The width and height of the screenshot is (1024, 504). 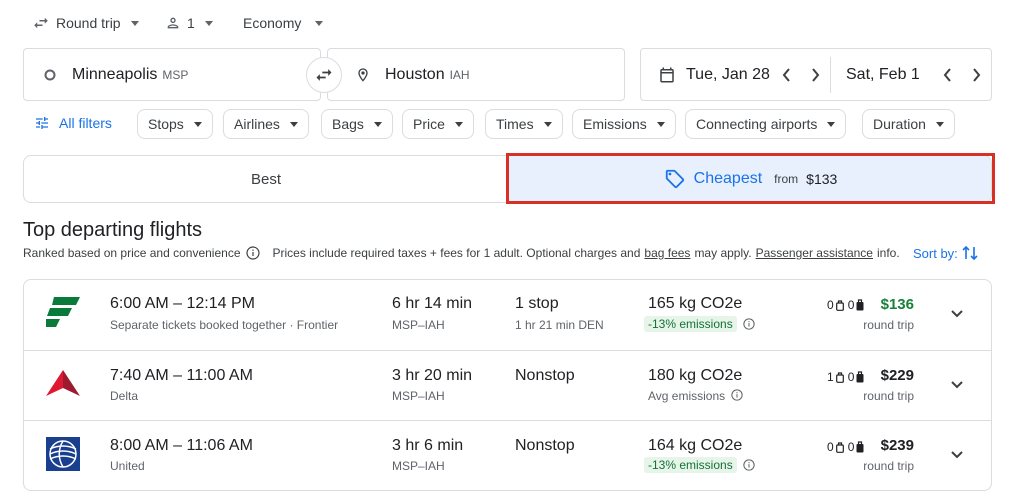 I want to click on tab-best: Best, so click(x=266, y=179).